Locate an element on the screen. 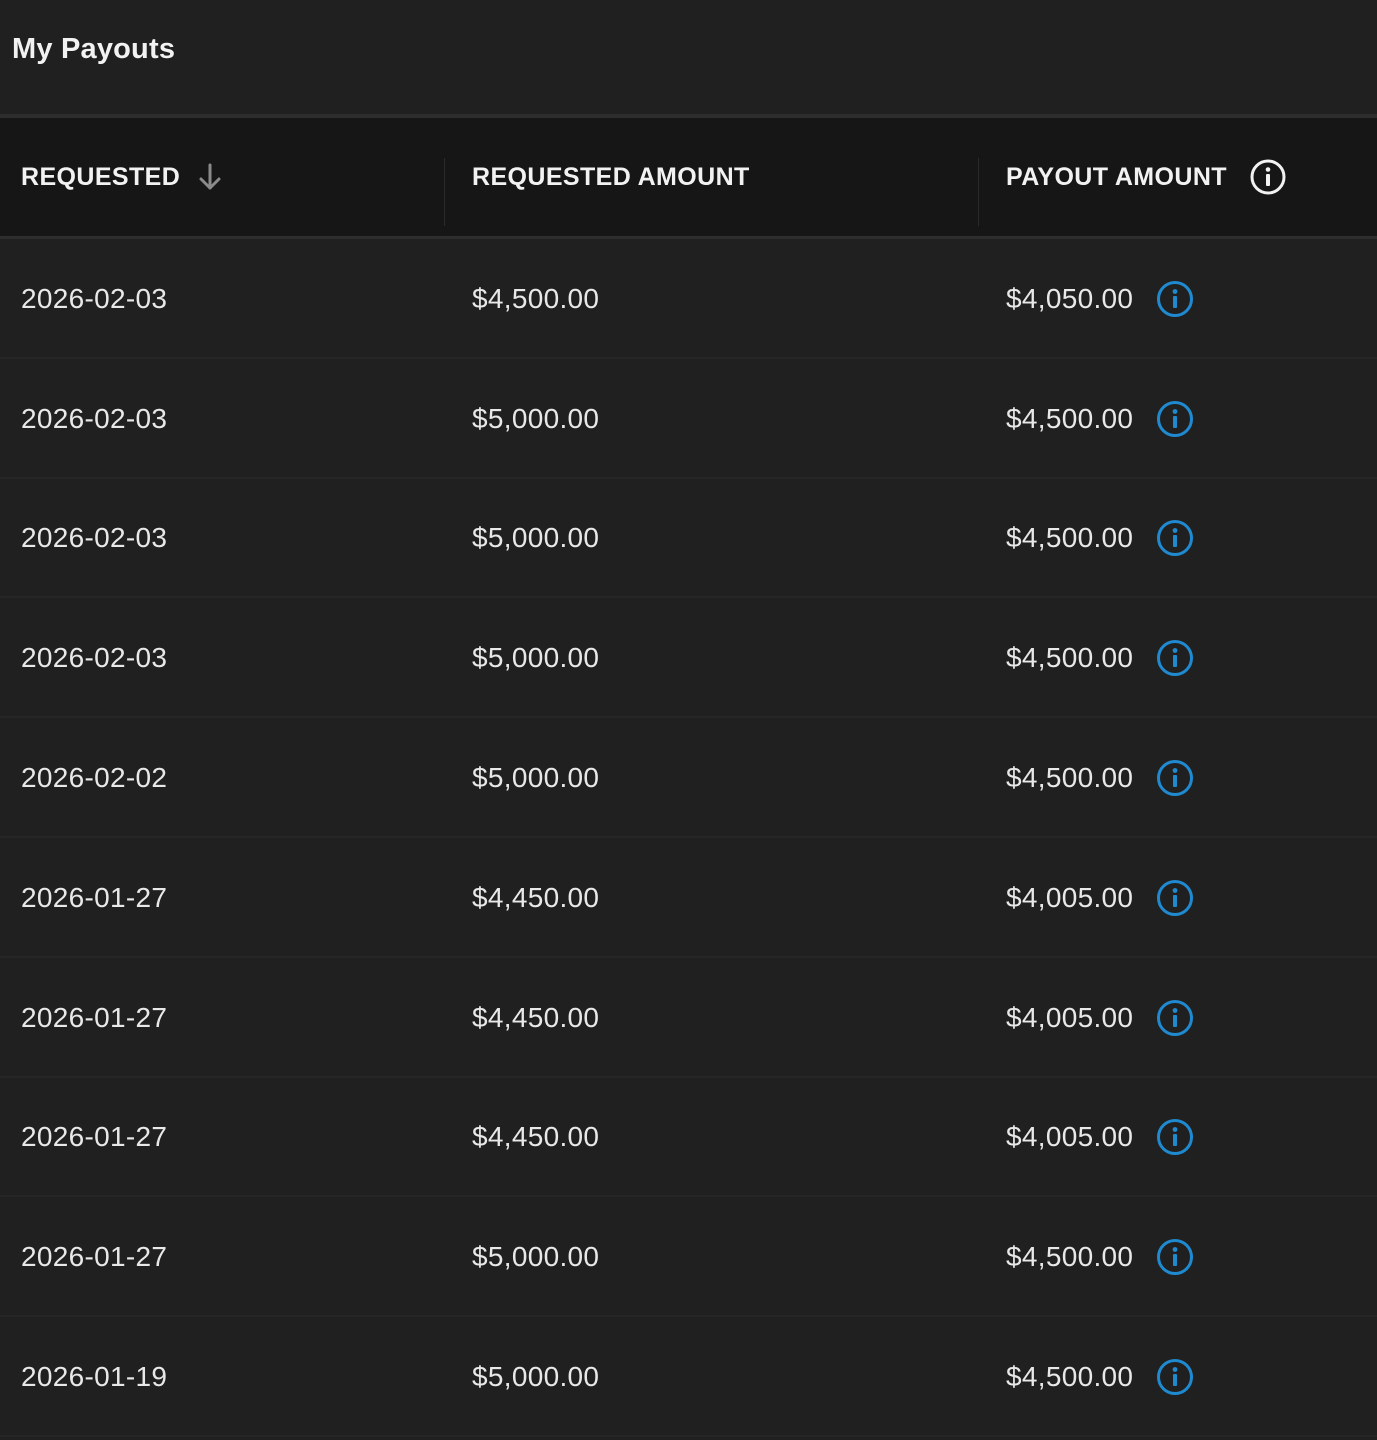 This screenshot has height=1440, width=1377. table-row: 2026-01-27 $5,000.00 $4,500.00 is located at coordinates (688, 1257).